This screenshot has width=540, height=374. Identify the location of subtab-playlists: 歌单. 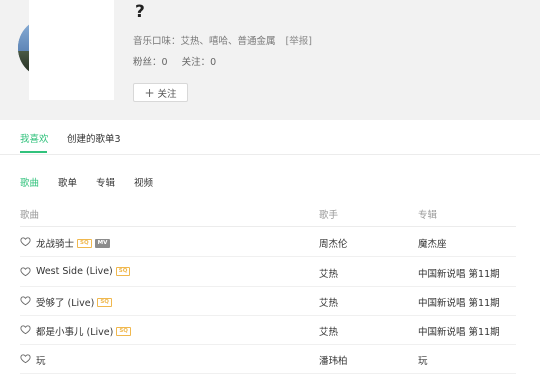
(67, 182).